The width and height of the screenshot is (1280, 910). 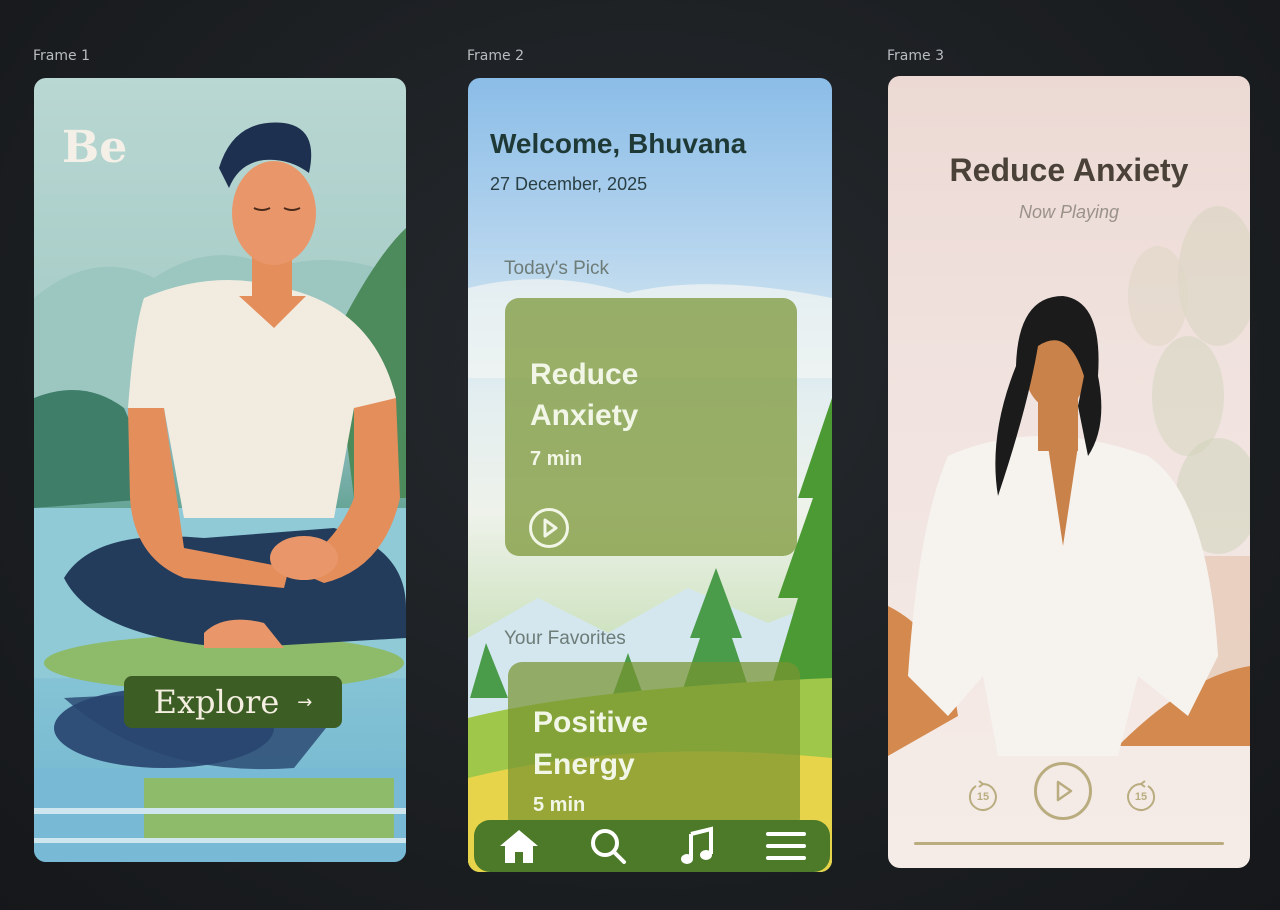 What do you see at coordinates (584, 415) in the screenshot?
I see `card-title-line2: Anxiety` at bounding box center [584, 415].